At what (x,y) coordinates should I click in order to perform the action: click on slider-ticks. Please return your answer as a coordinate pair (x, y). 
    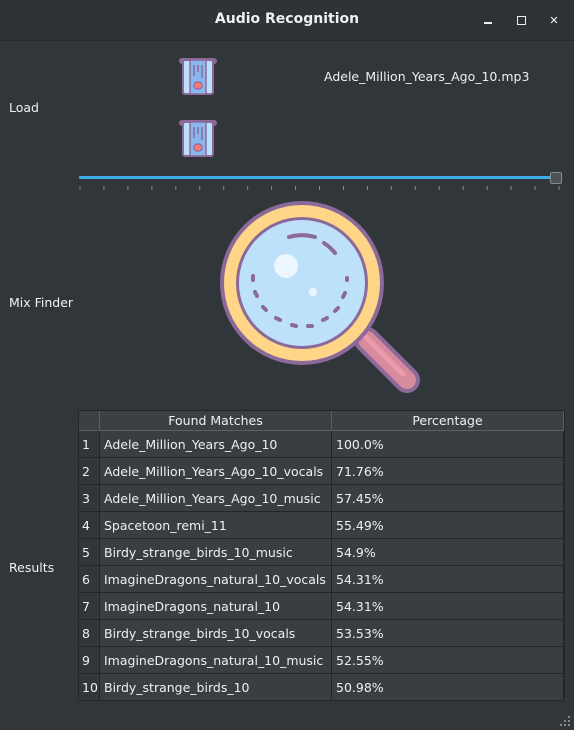
    Looking at the image, I should click on (319, 188).